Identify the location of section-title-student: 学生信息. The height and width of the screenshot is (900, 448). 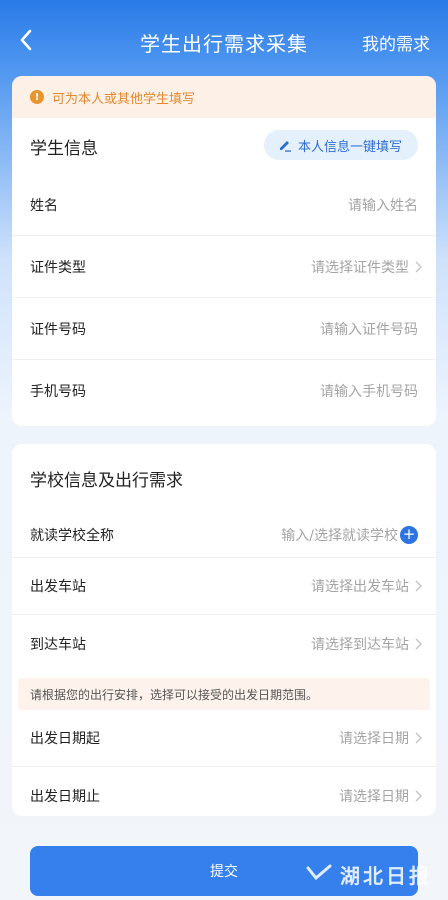
(64, 148).